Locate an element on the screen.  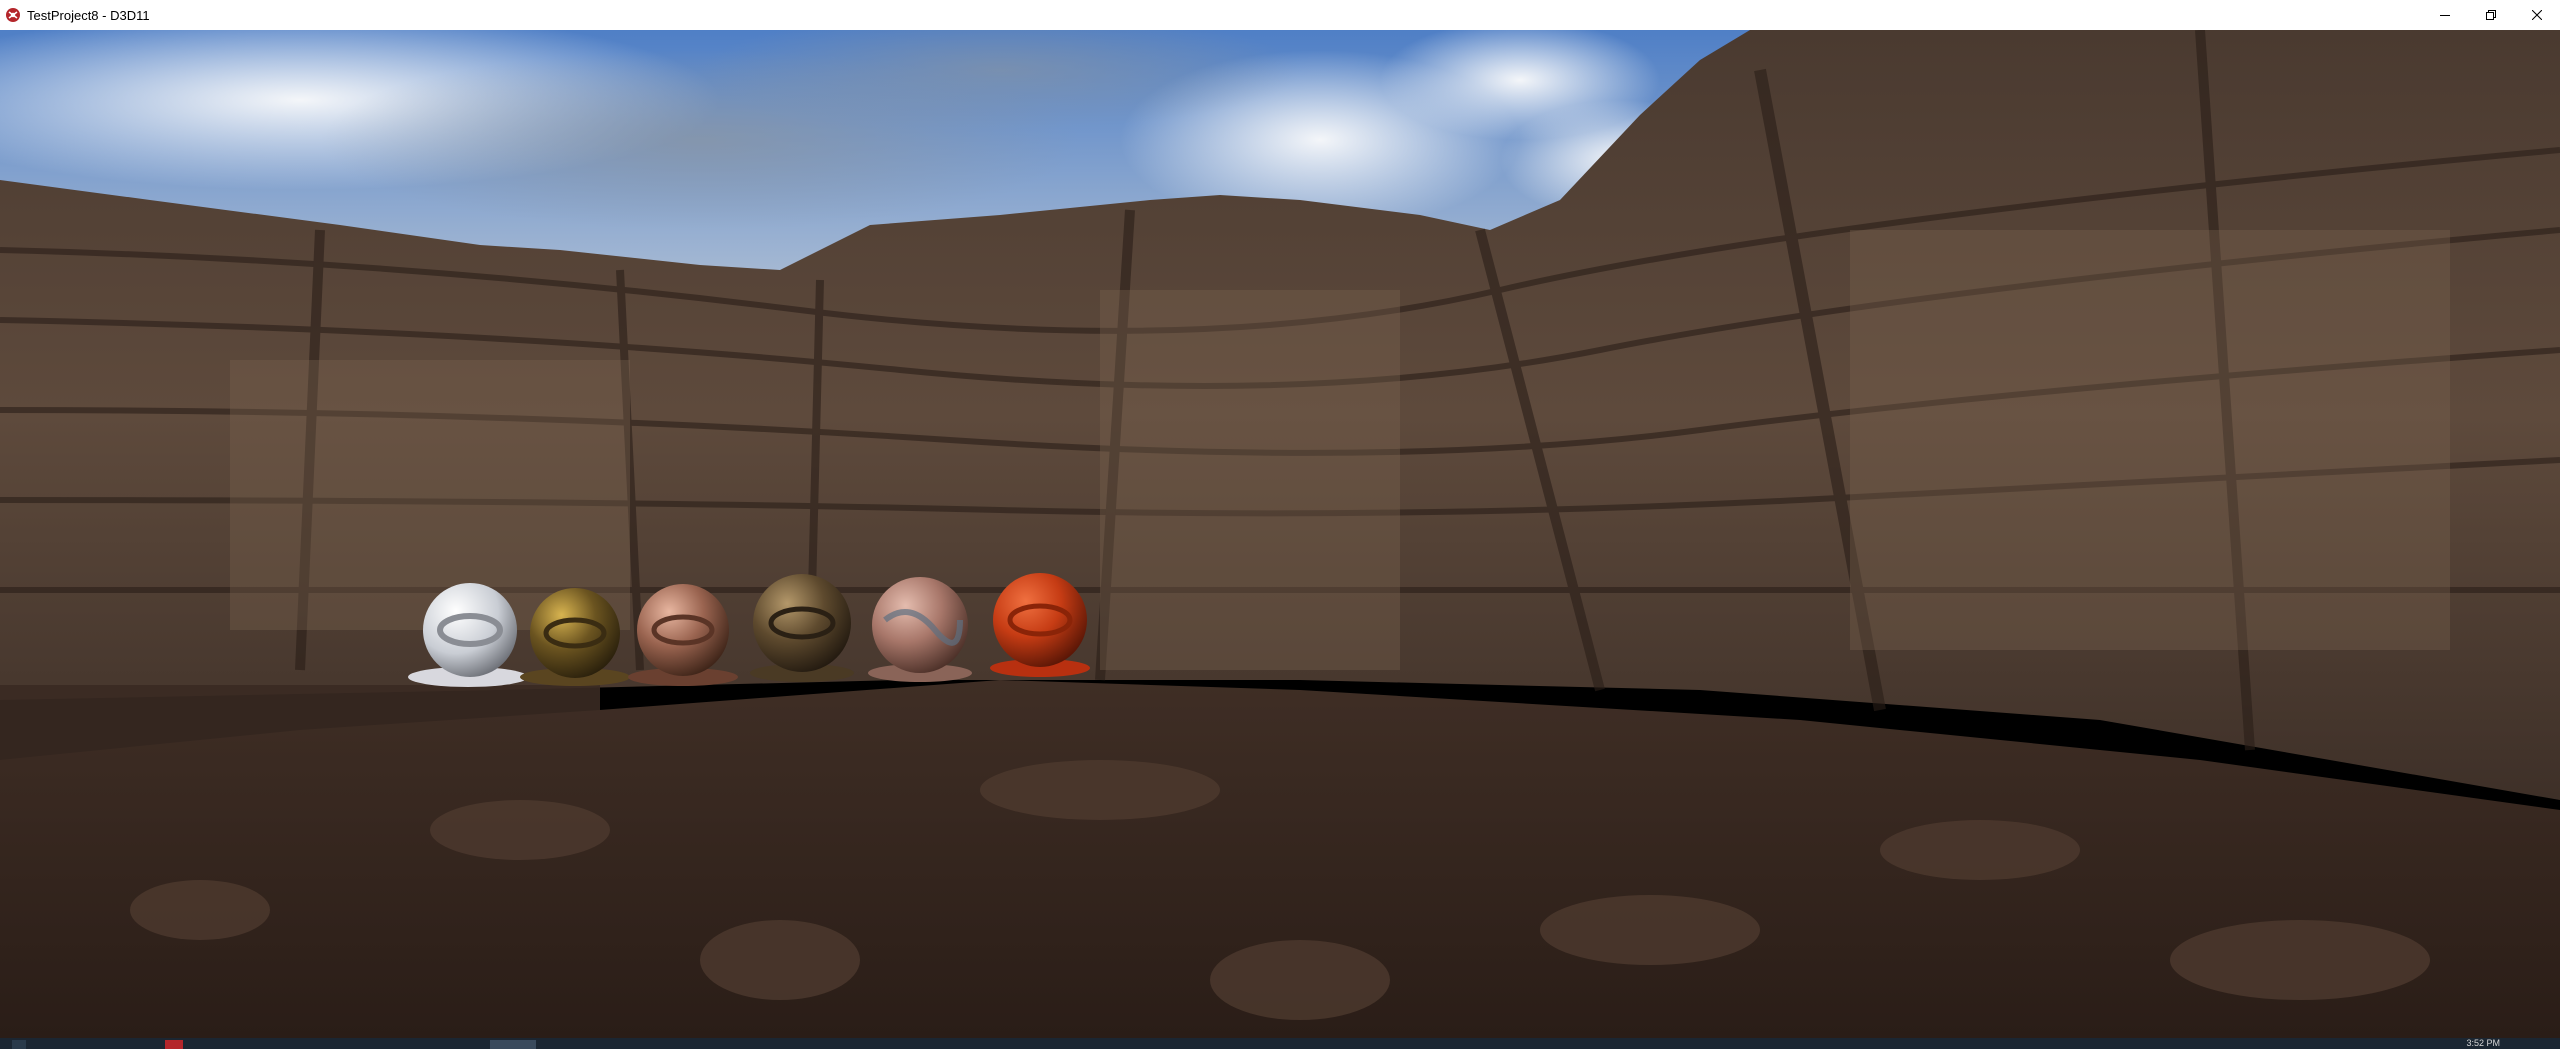
title-bar: TestProject8 - D3D11 is located at coordinates (1280, 15).